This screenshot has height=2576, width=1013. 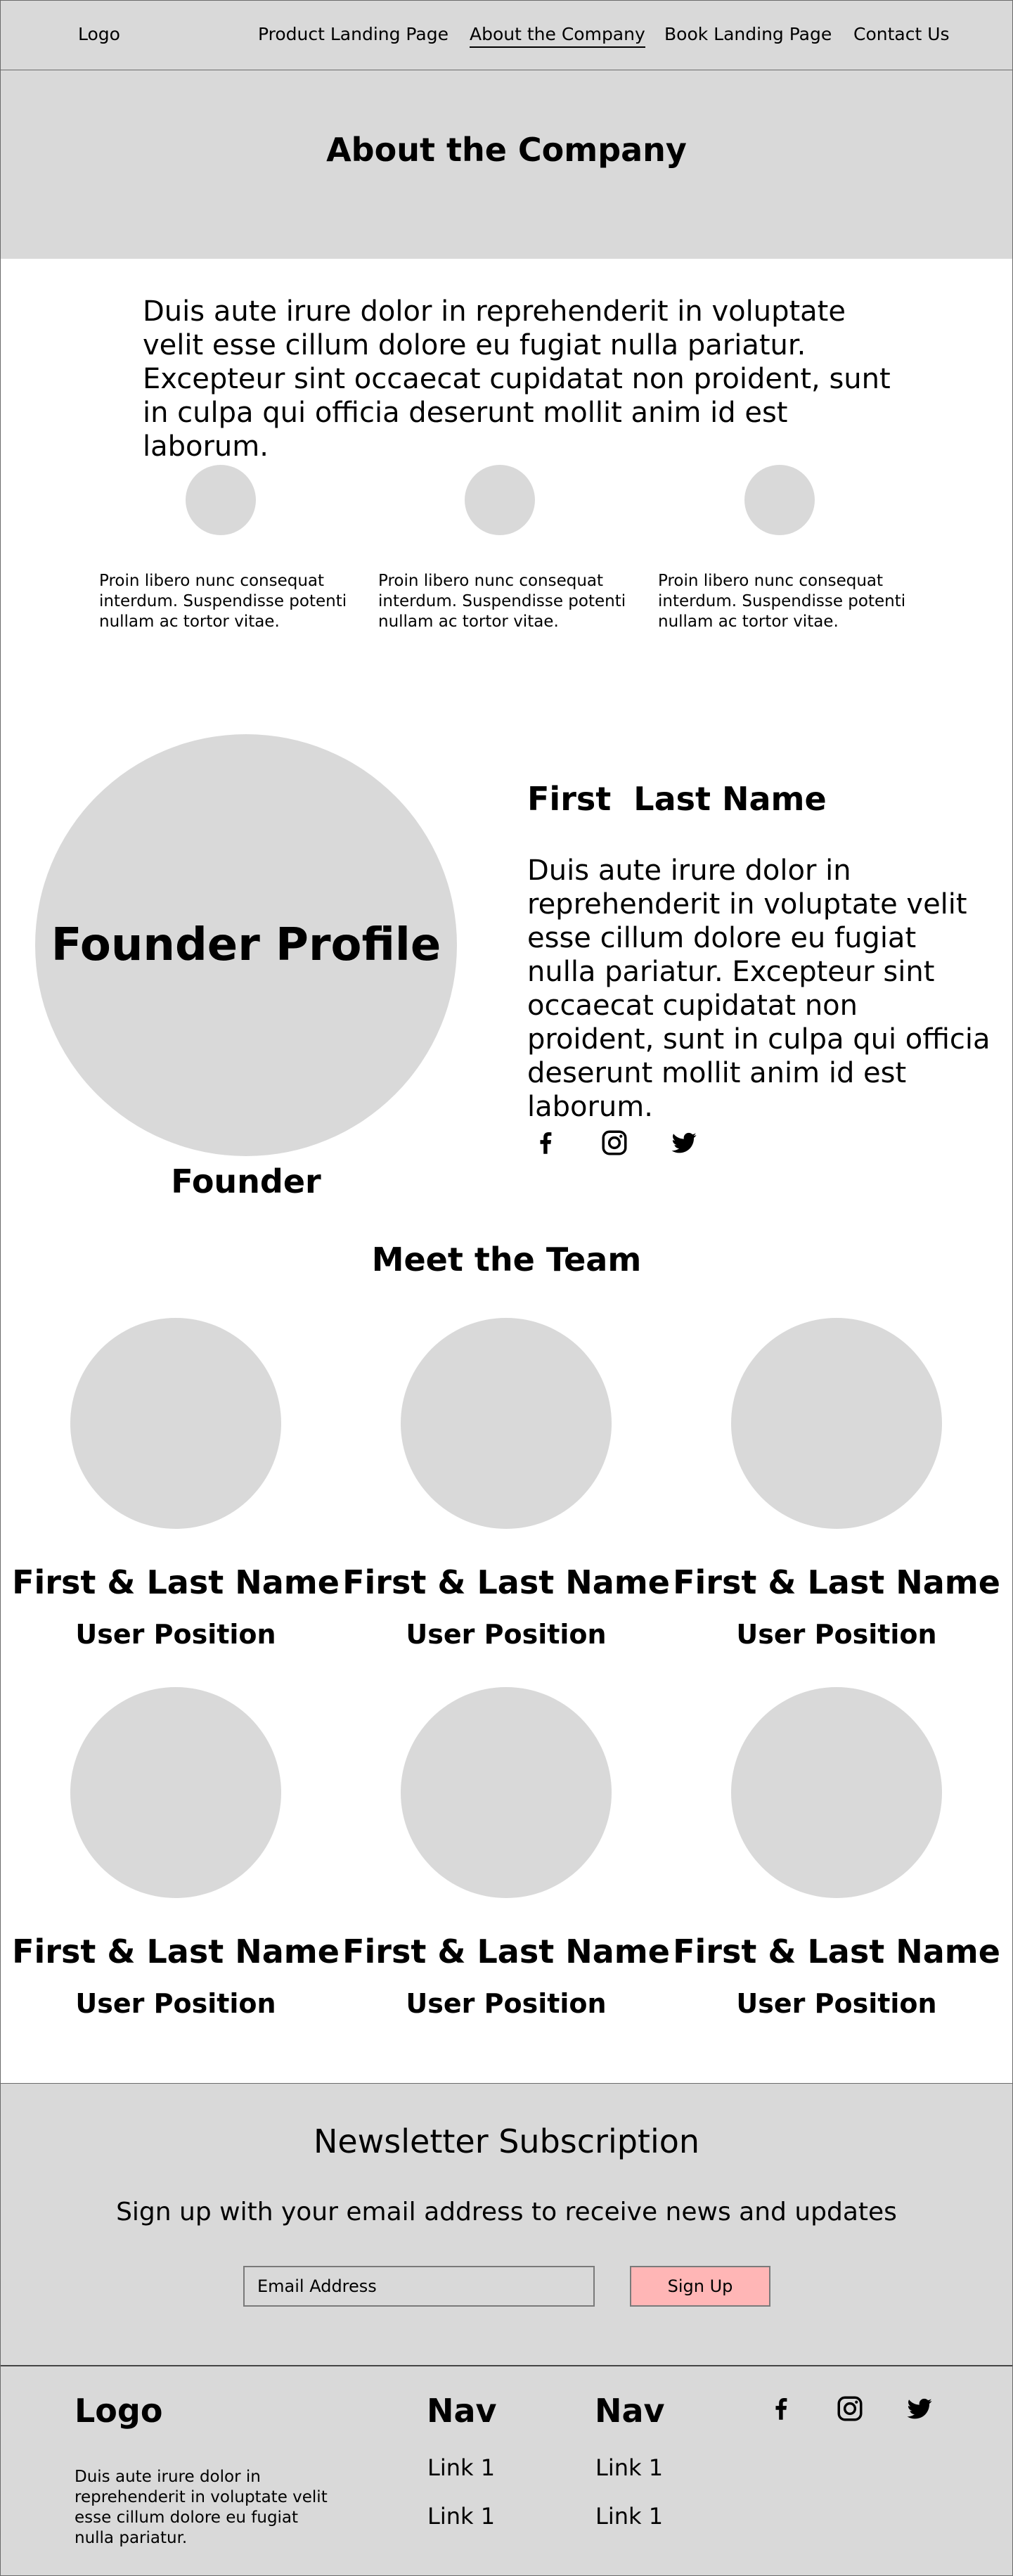 I want to click on page-title: About the Company, so click(x=506, y=150).